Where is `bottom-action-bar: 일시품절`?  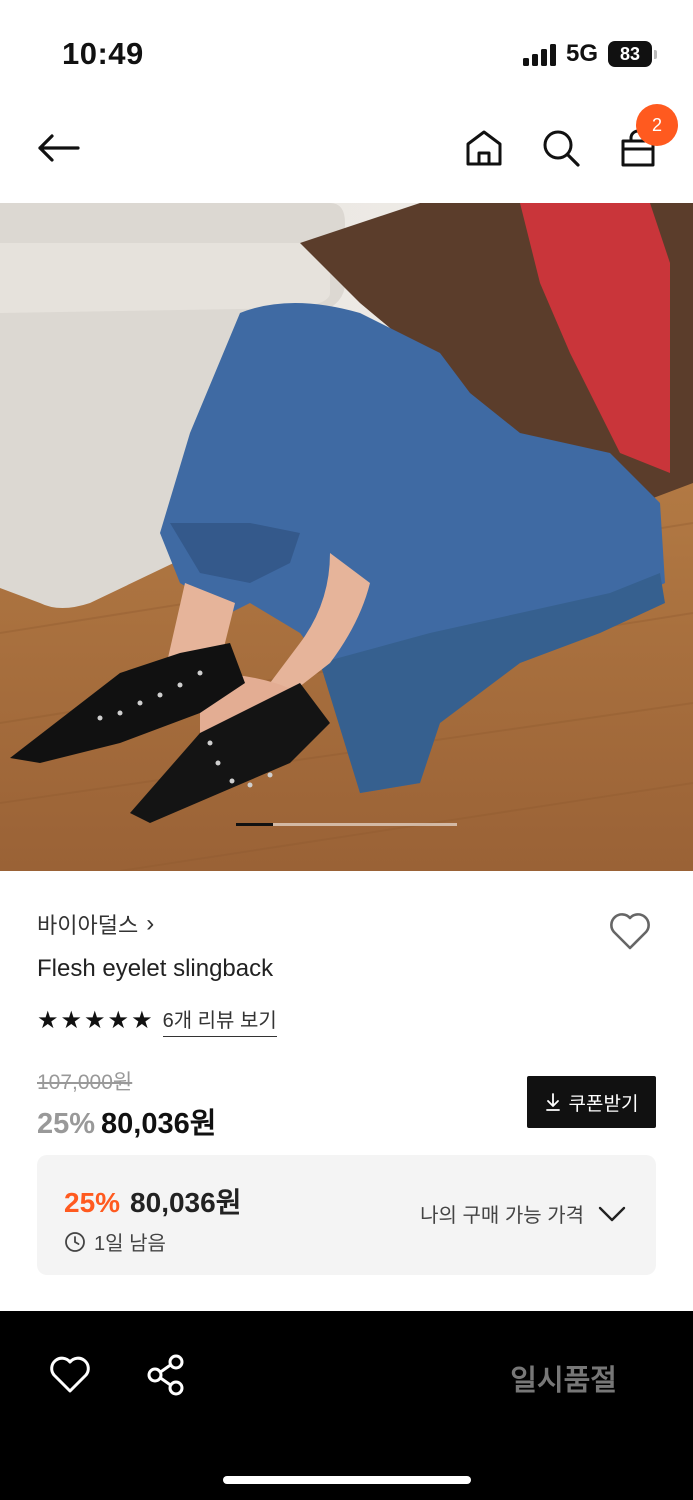 bottom-action-bar: 일시품절 is located at coordinates (346, 1405).